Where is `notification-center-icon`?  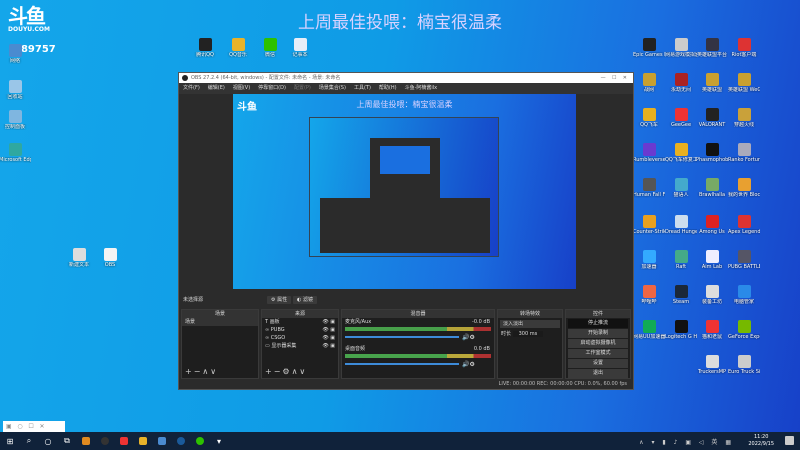
notification-center-icon is located at coordinates (789, 440).